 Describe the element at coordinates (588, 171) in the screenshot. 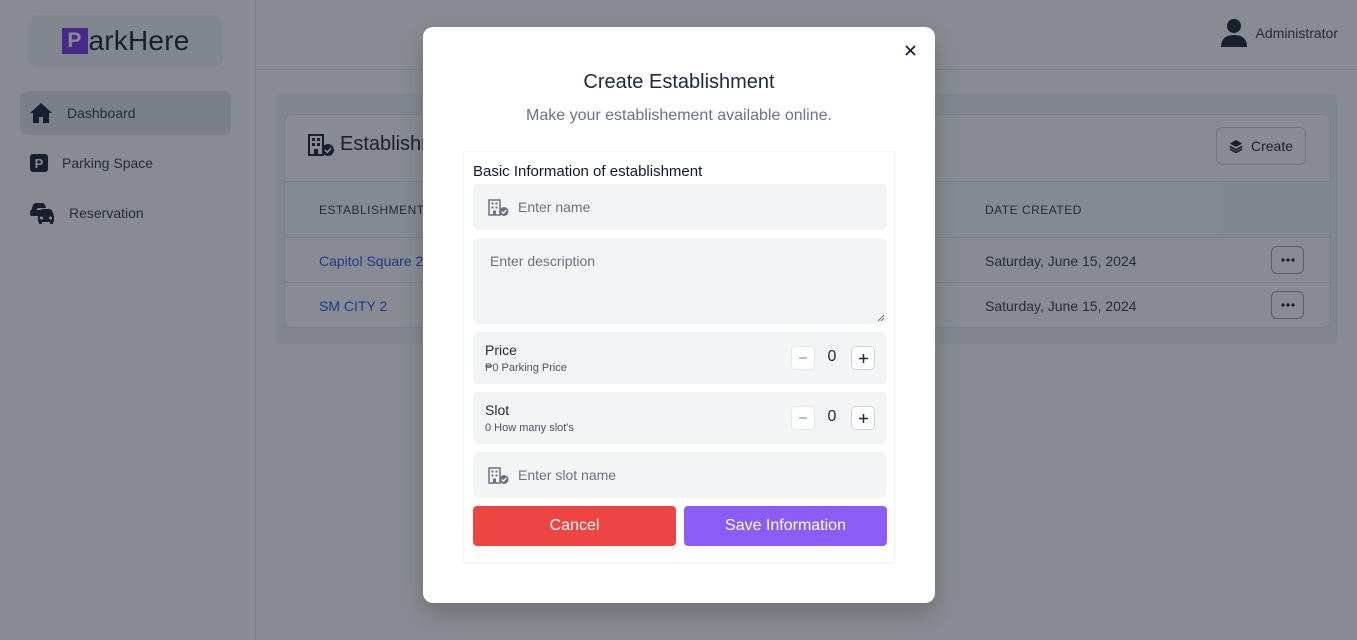

I see `form-section-heading: Basic Information of establishment` at that location.